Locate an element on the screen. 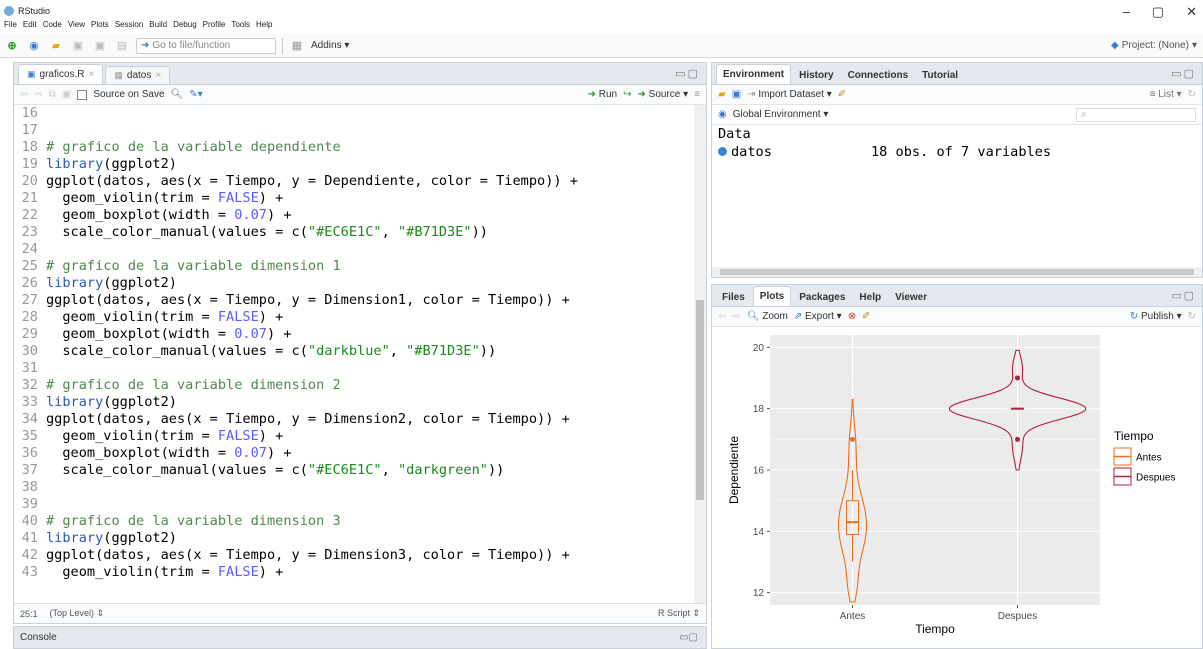  tab-files: Files is located at coordinates (733, 297).